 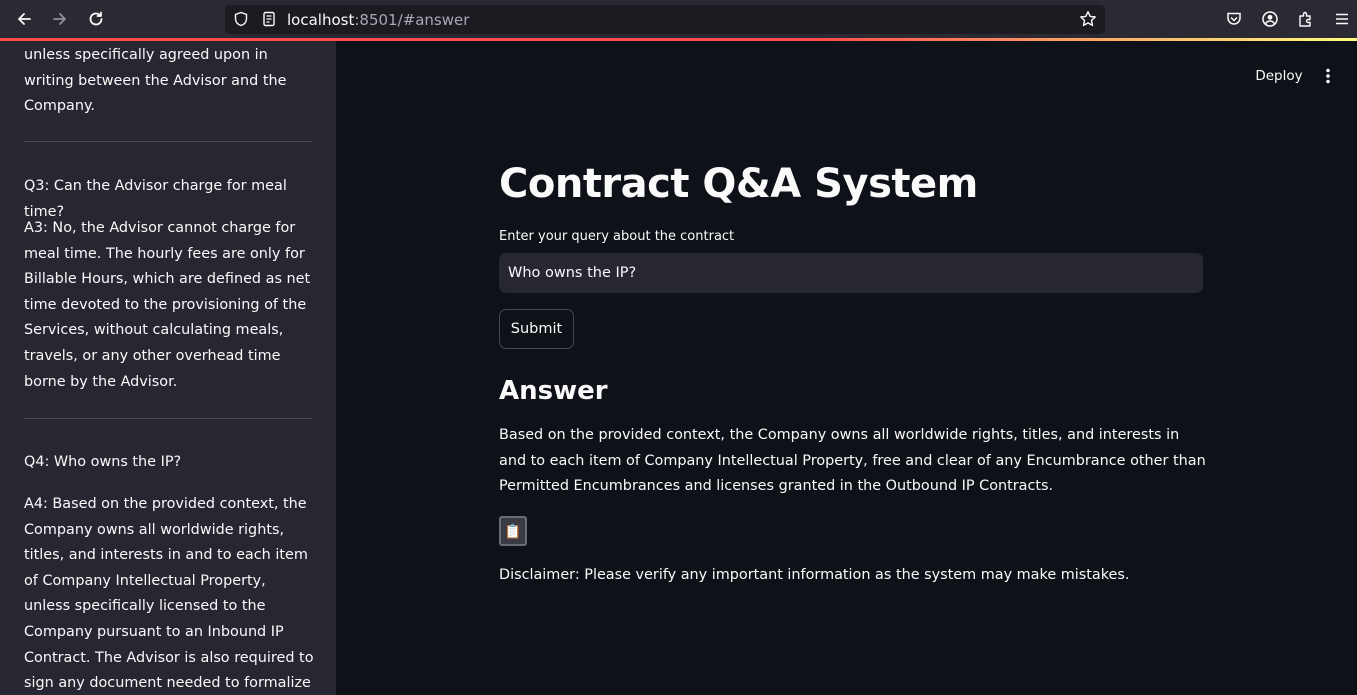 What do you see at coordinates (553, 391) in the screenshot?
I see `answer-heading: Answer` at bounding box center [553, 391].